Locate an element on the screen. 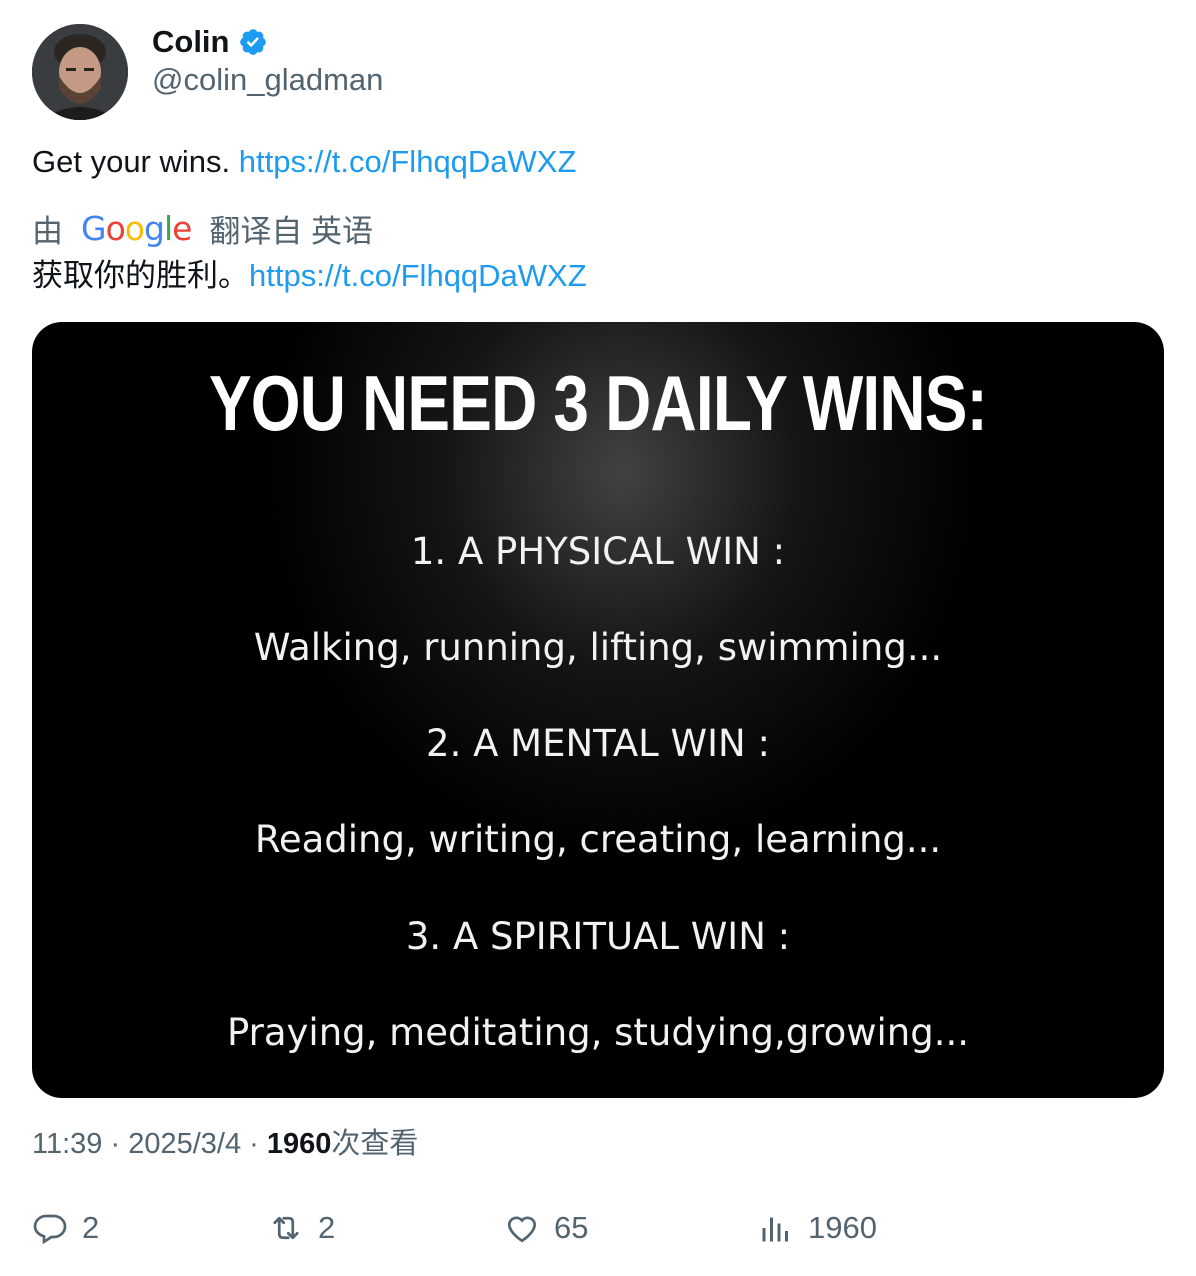  tweet-meta: 11:39 · 2025/3/4 · 1960次查看 is located at coordinates (225, 1141).